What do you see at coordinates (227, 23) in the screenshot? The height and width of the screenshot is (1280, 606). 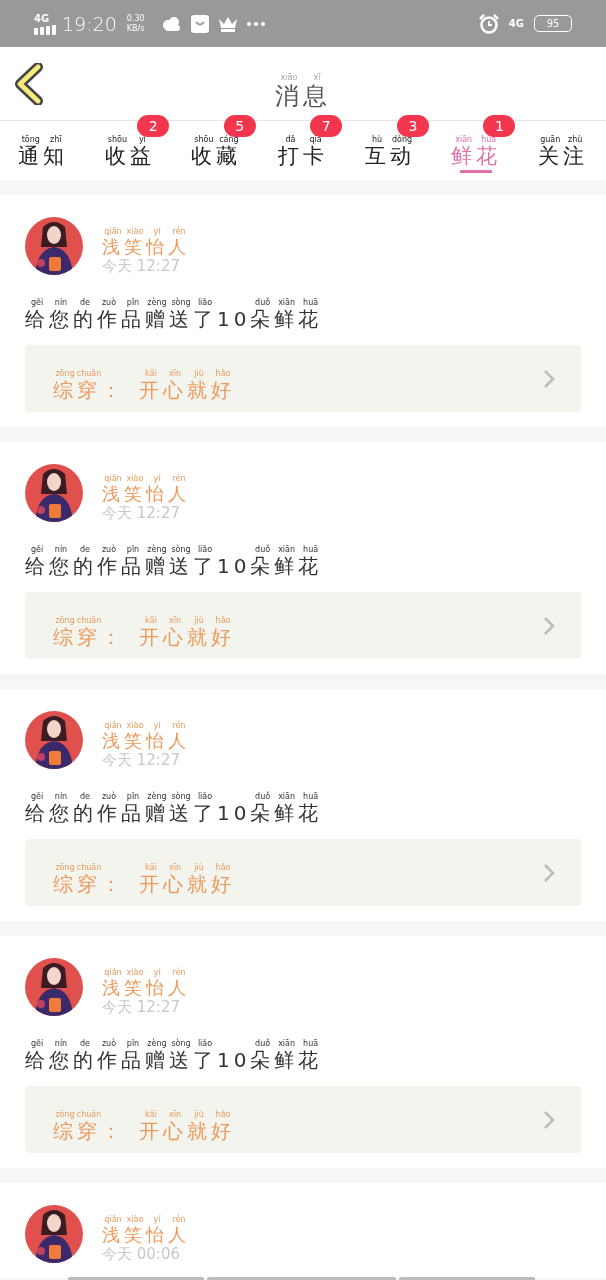 I see `crown-icon` at bounding box center [227, 23].